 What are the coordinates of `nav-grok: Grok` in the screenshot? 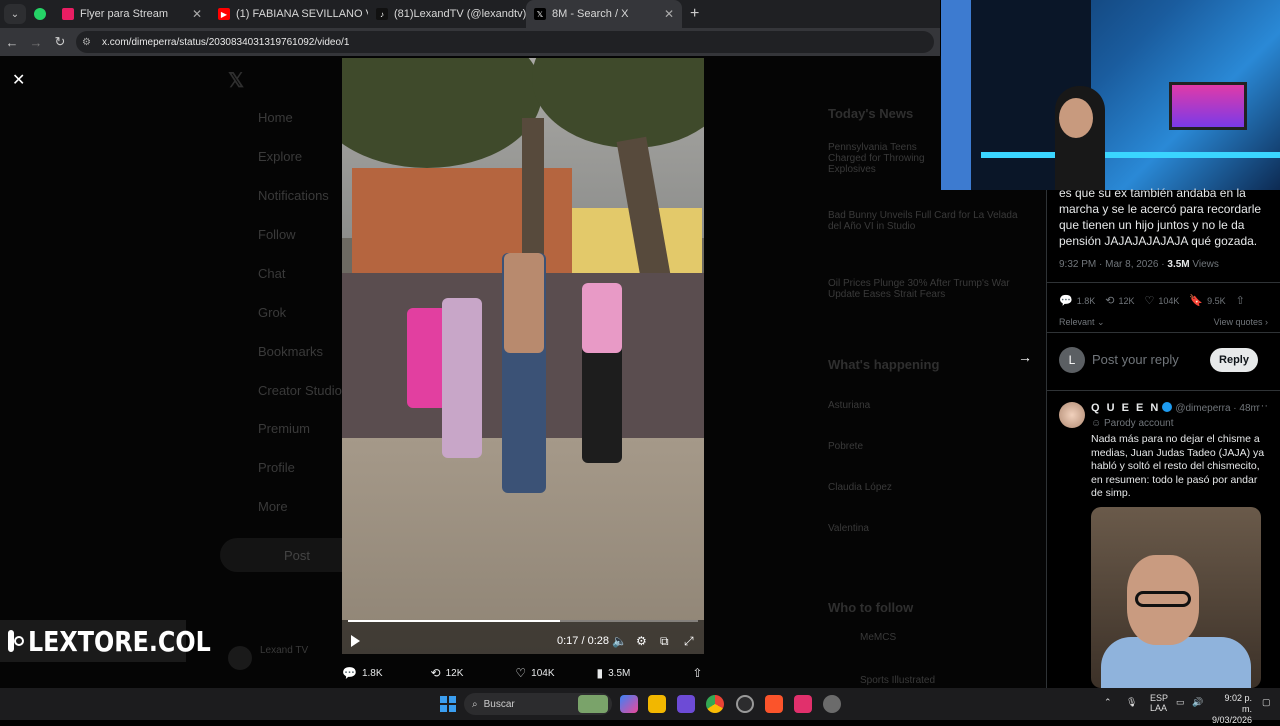 It's located at (272, 312).